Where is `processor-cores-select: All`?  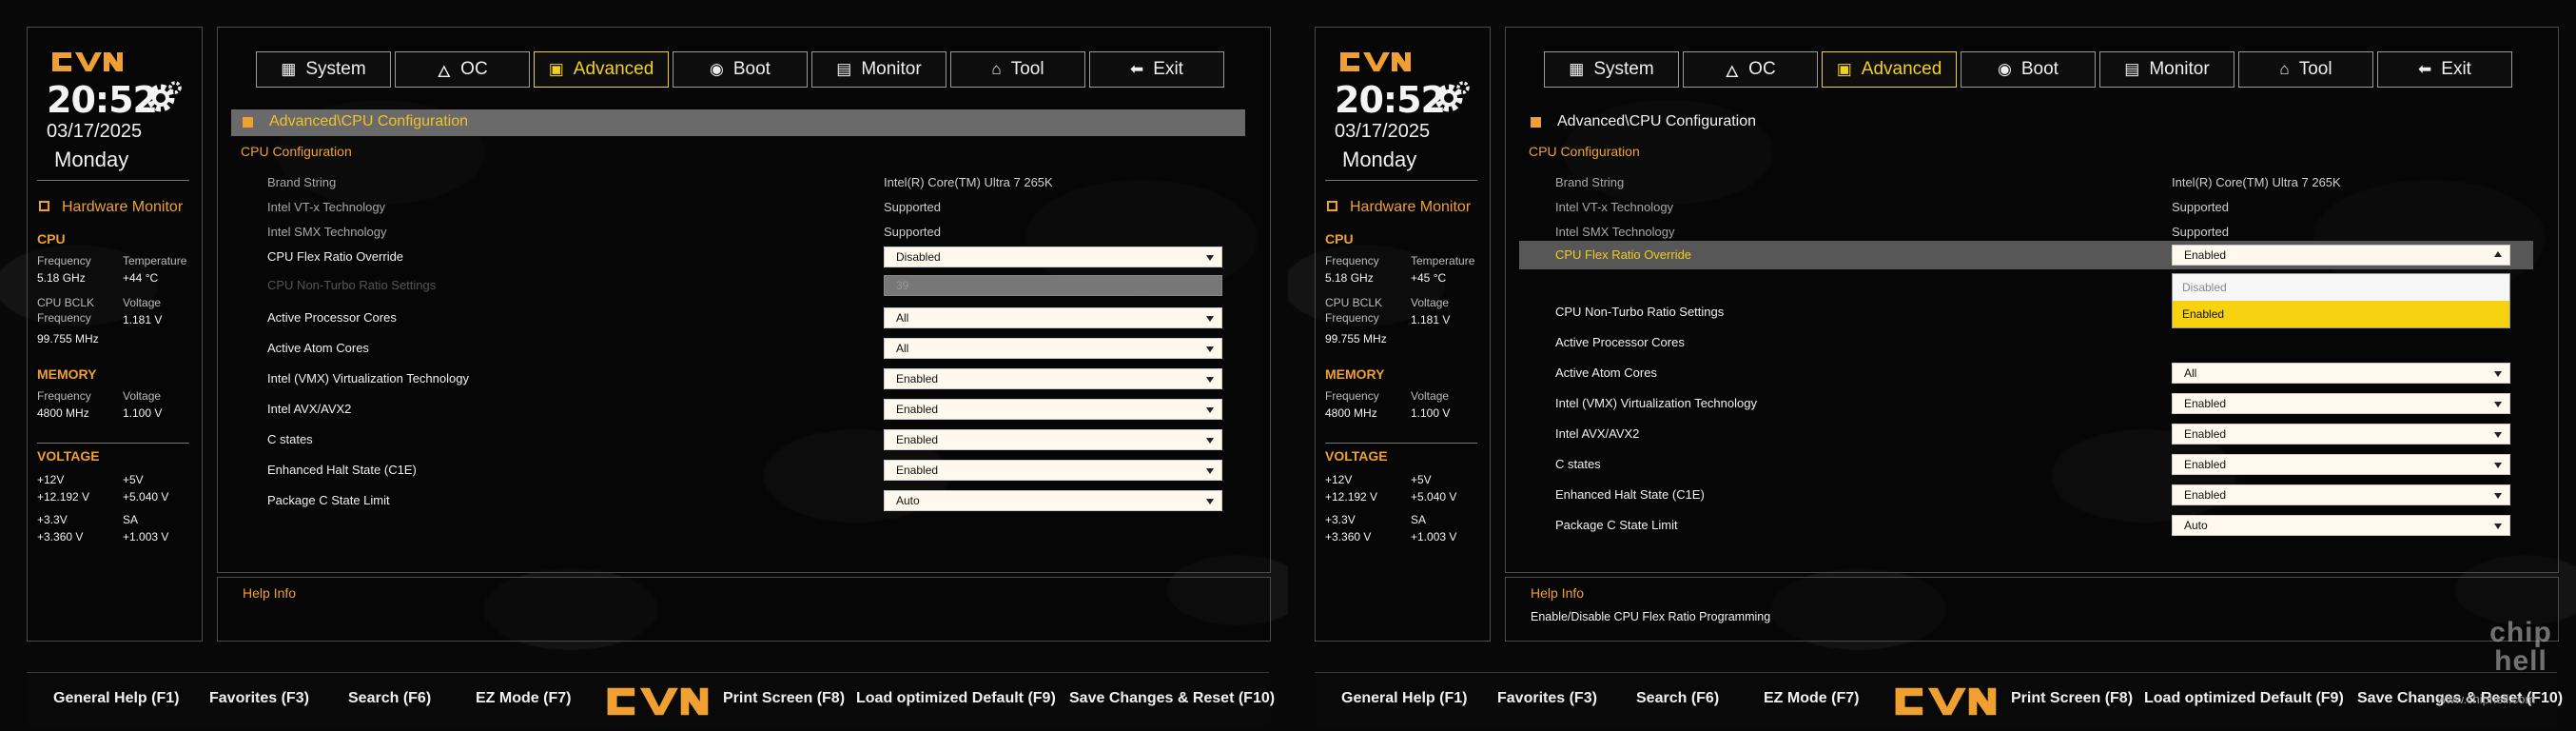
processor-cores-select: All is located at coordinates (1053, 317).